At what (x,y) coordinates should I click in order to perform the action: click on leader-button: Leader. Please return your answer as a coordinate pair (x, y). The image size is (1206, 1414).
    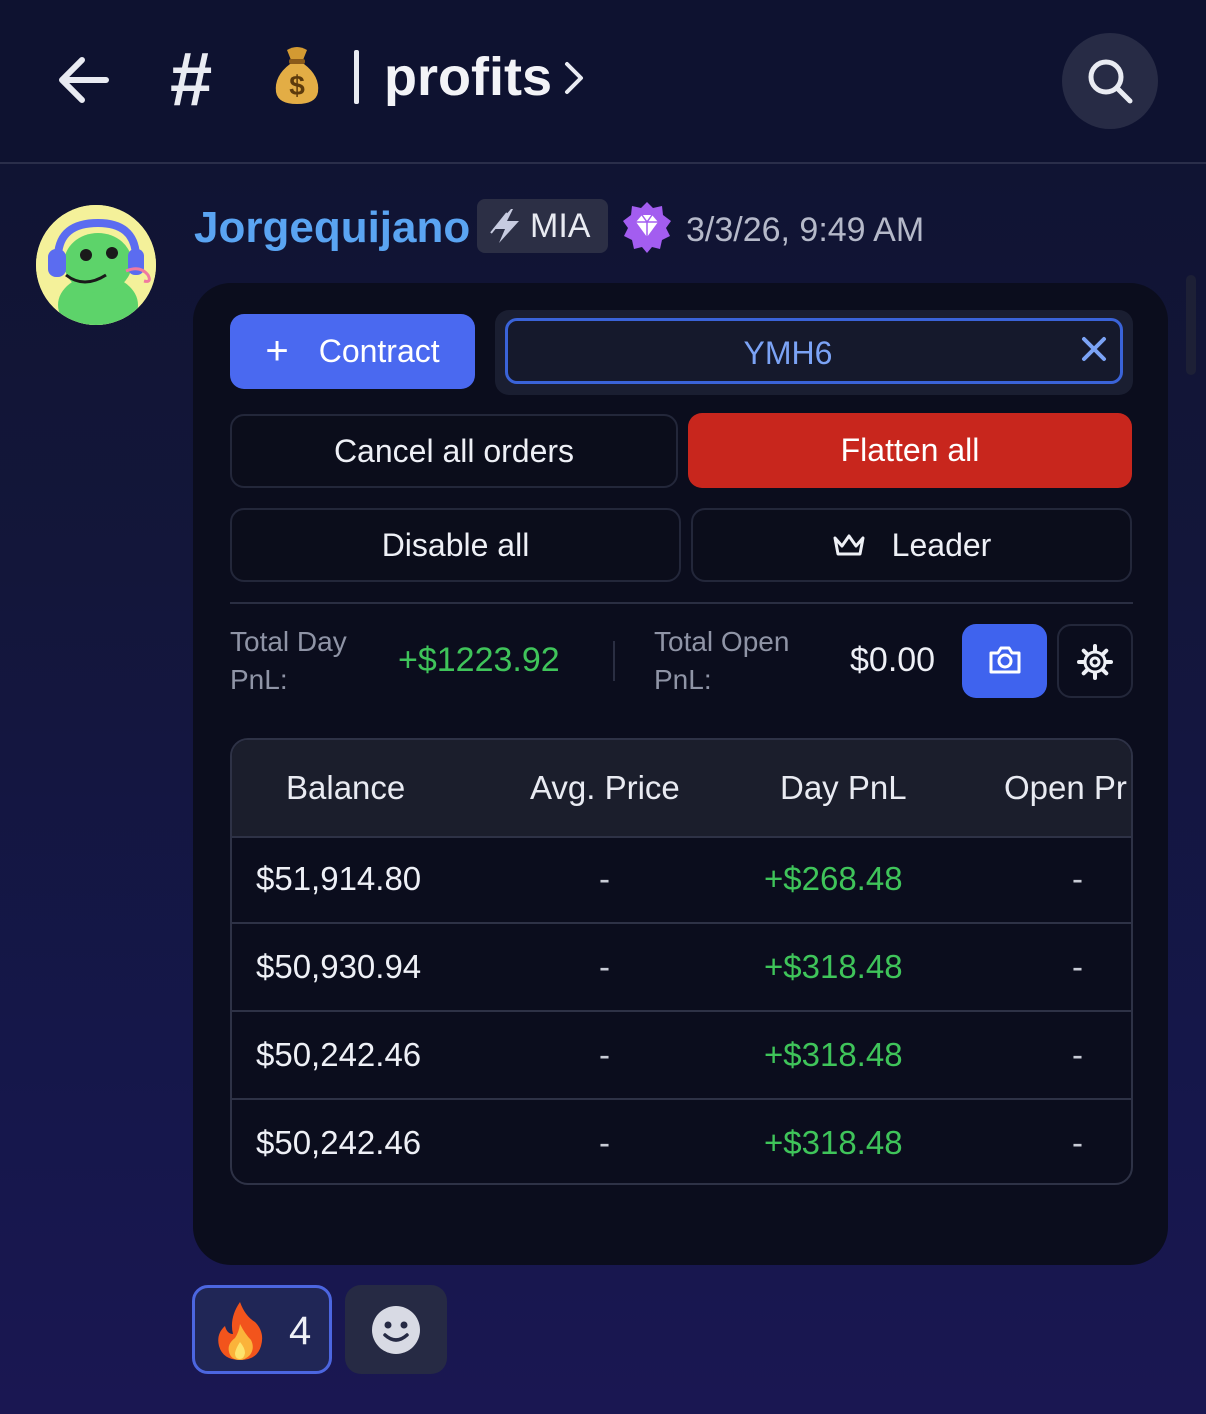
    Looking at the image, I should click on (911, 545).